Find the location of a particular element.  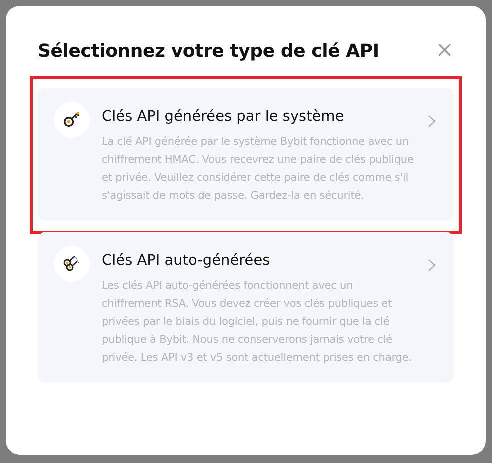

option-title: Clés API générées par le système is located at coordinates (224, 117).